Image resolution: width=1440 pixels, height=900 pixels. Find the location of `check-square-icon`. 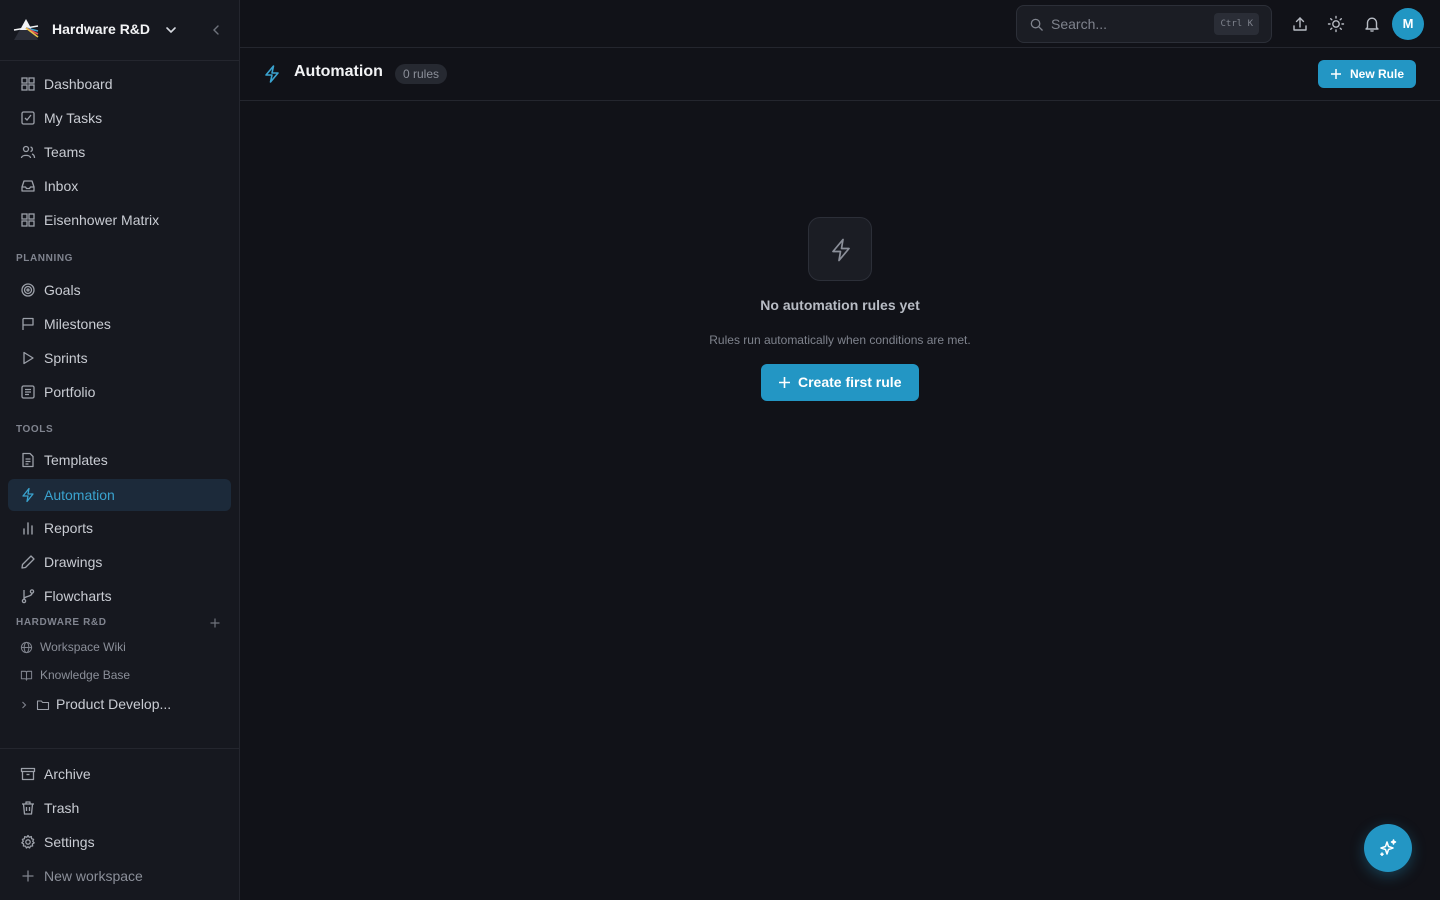

check-square-icon is located at coordinates (28, 118).